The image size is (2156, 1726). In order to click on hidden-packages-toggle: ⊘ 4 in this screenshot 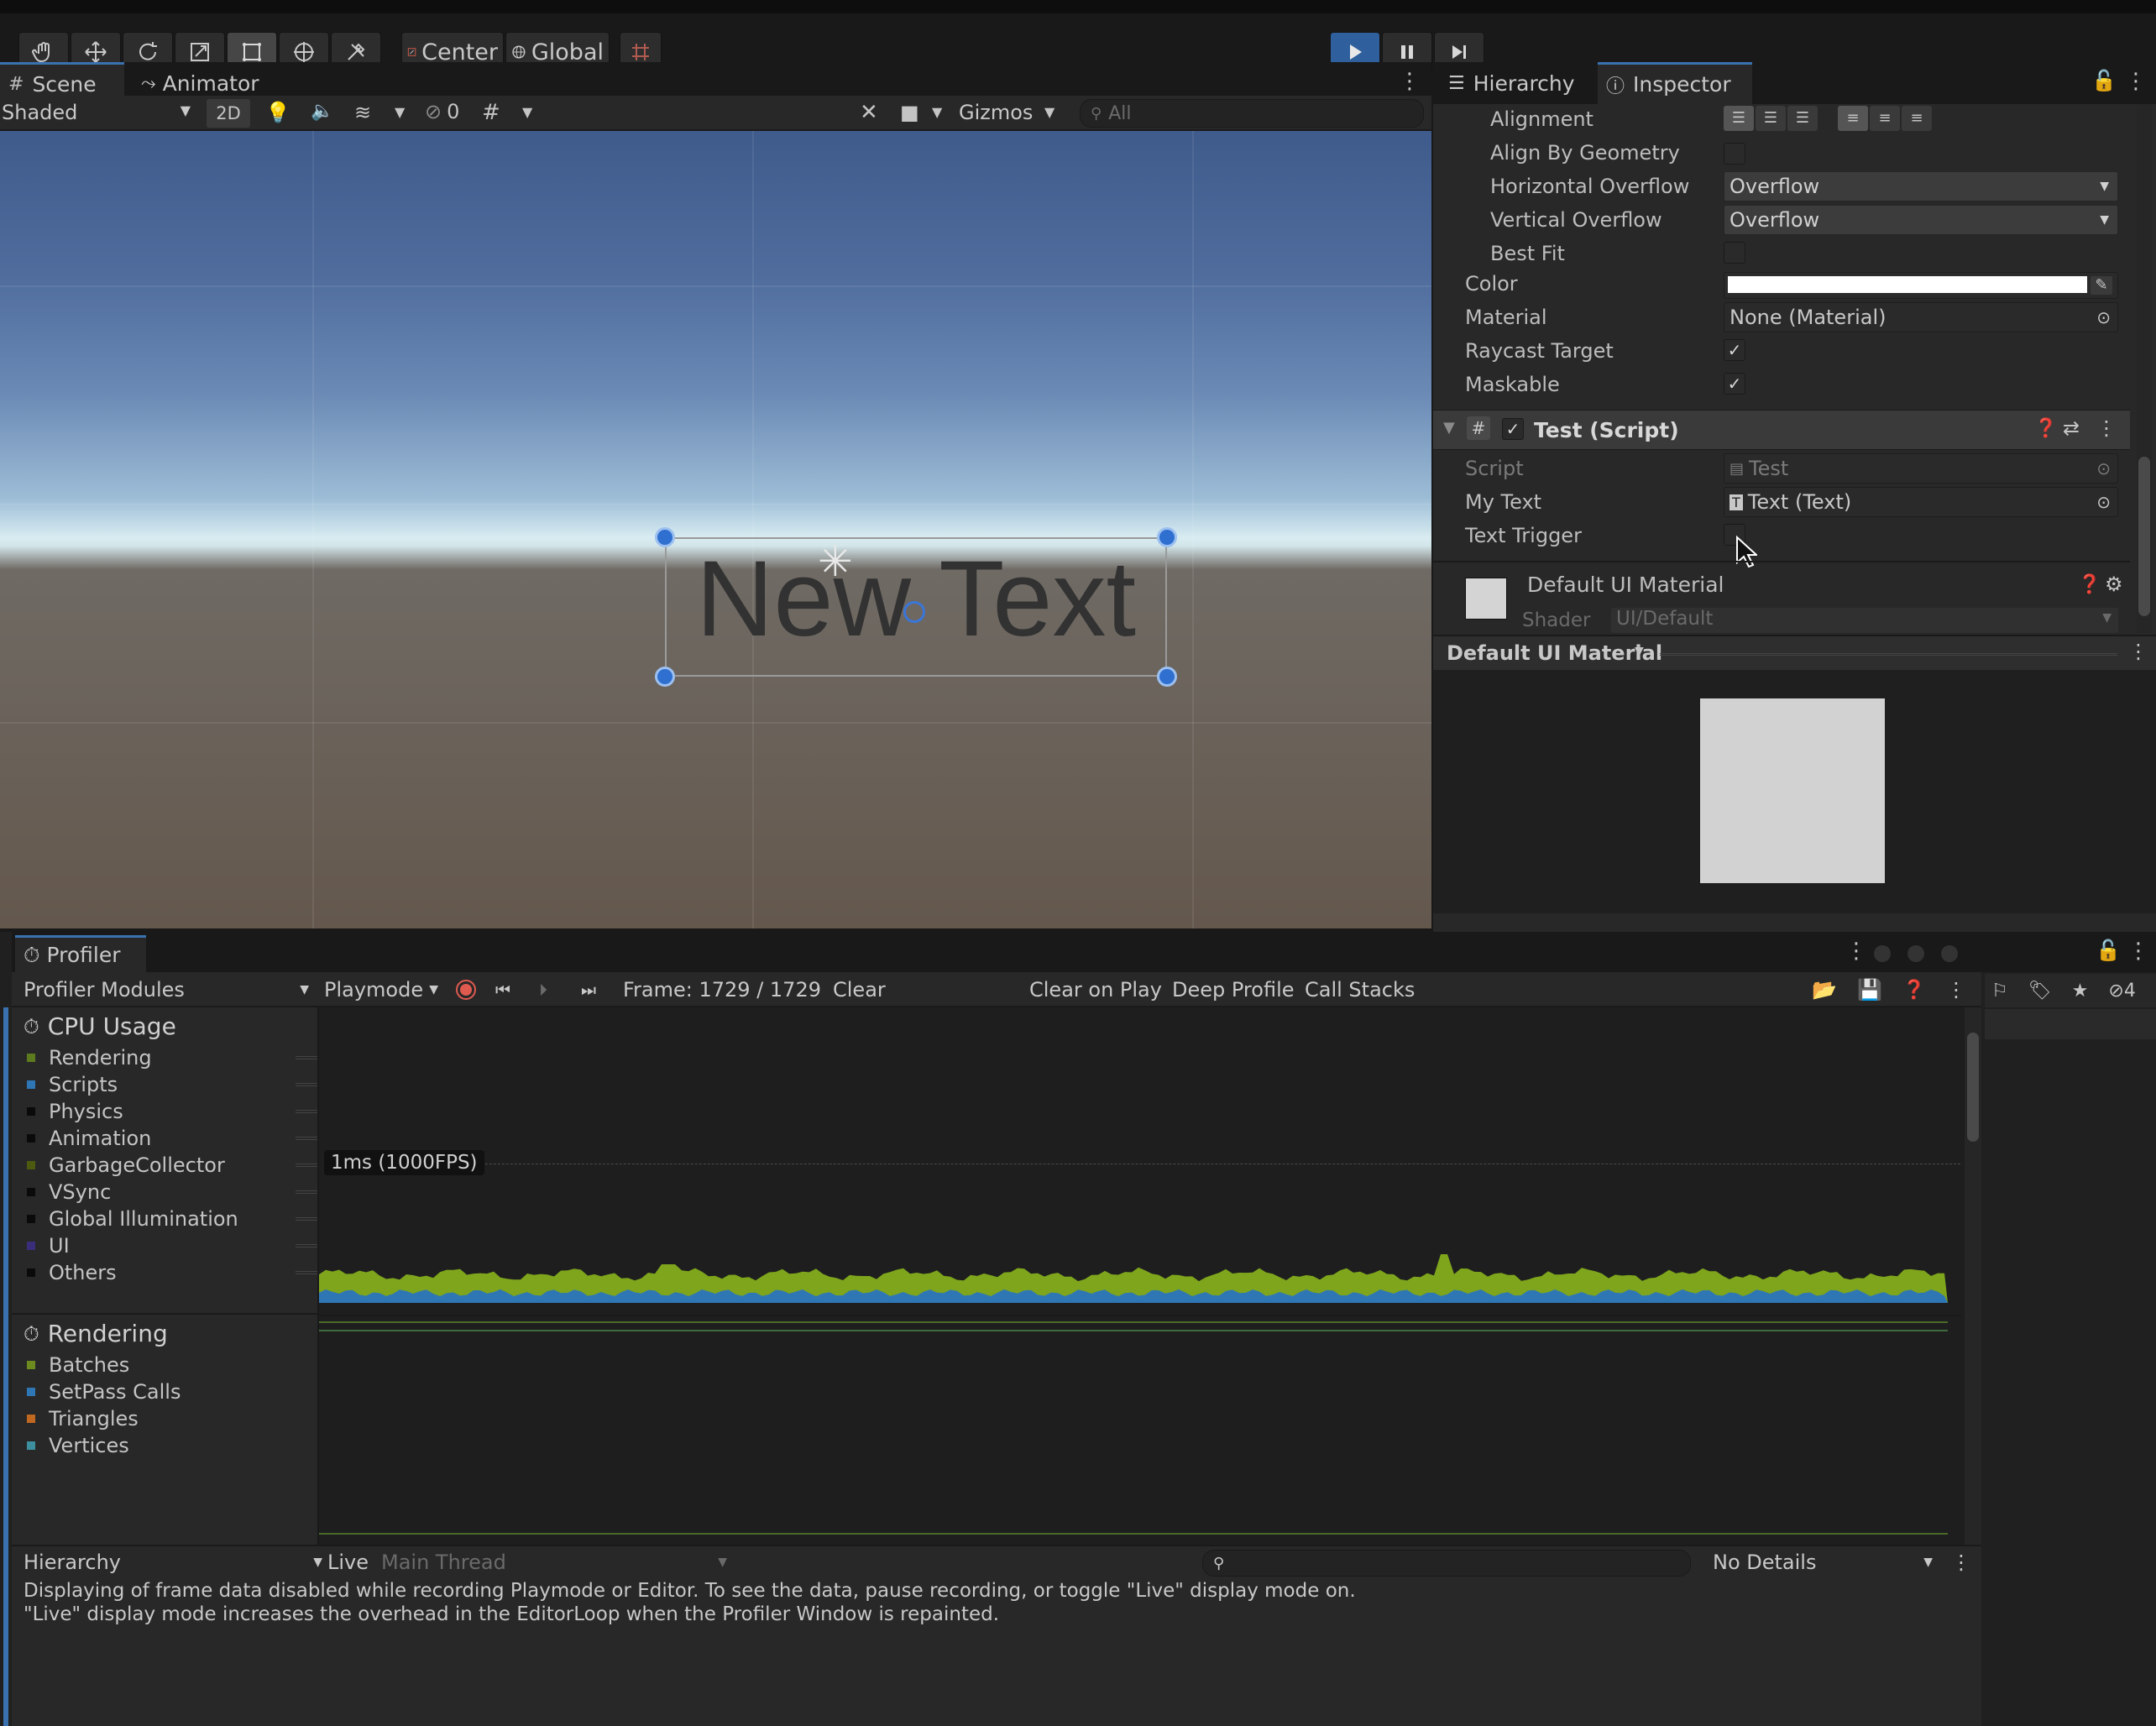, I will do `click(2121, 991)`.